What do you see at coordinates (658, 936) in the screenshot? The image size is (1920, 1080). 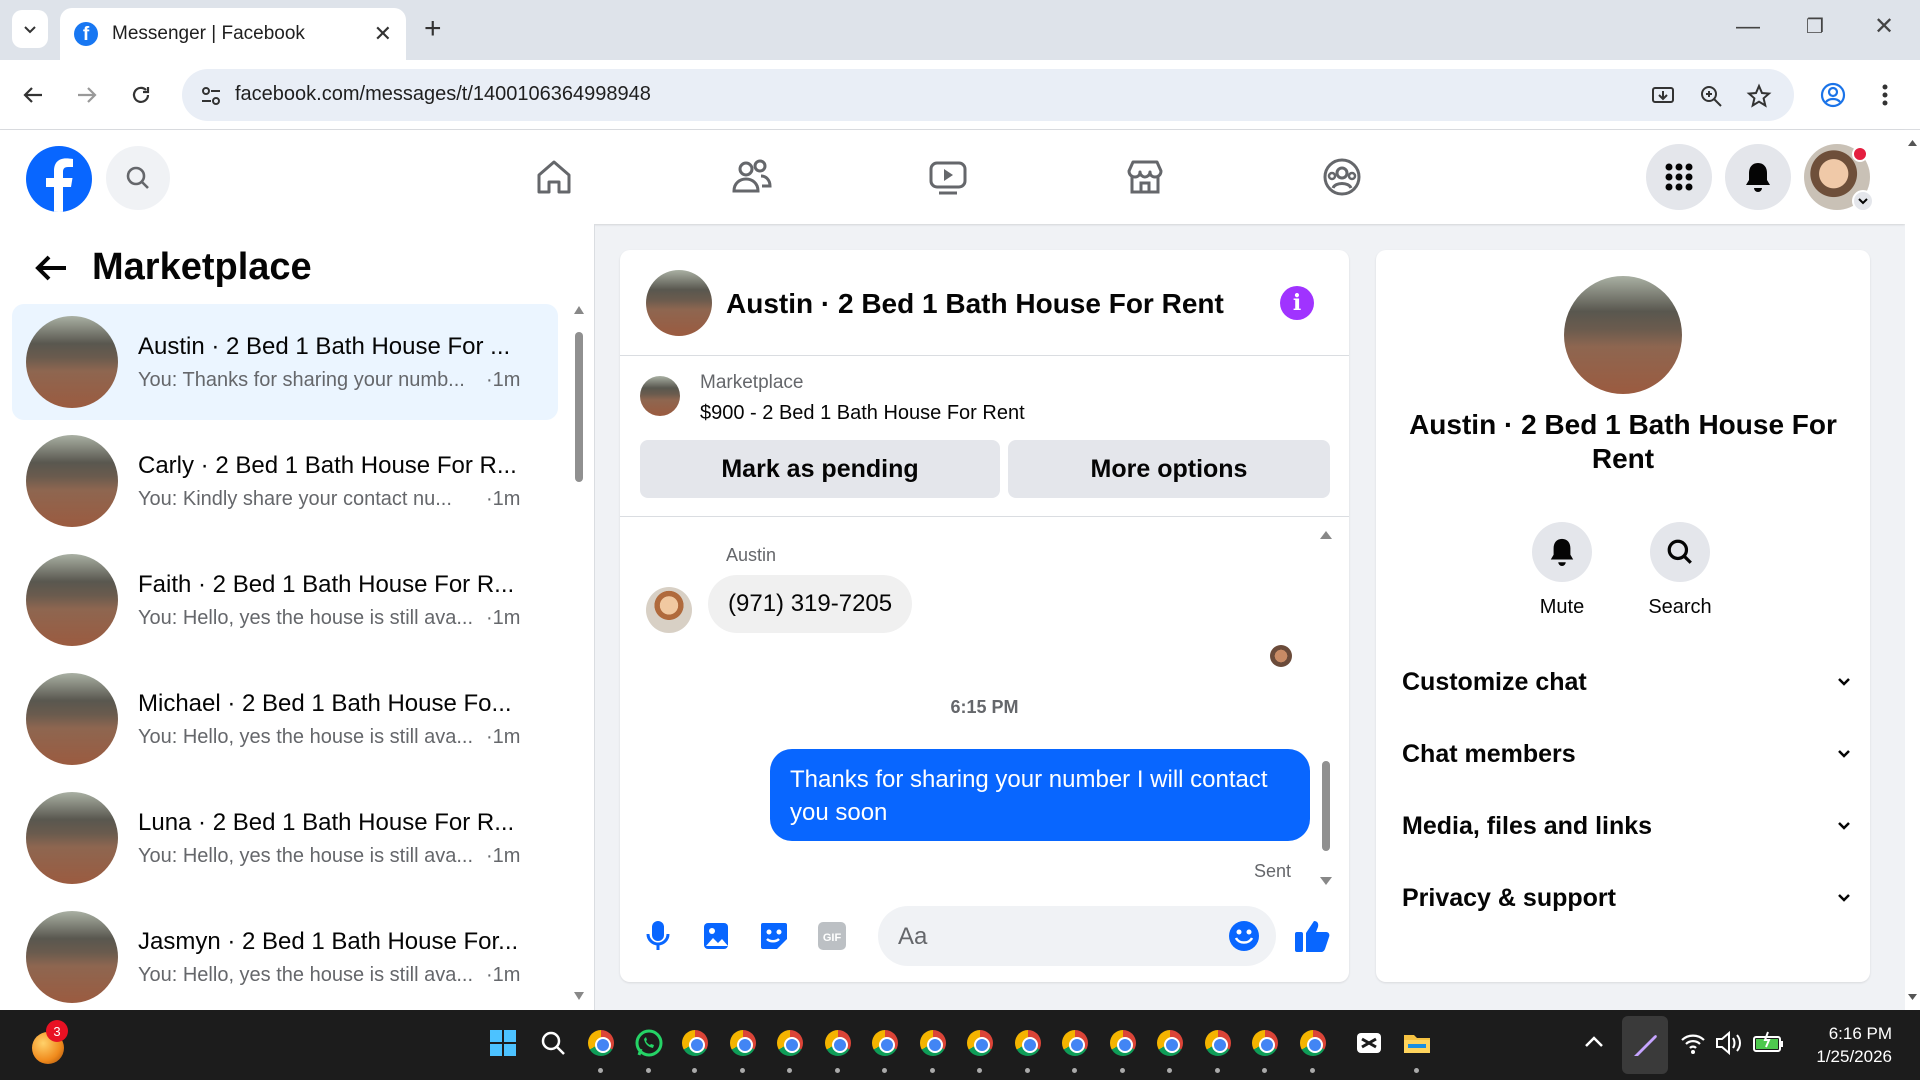 I see `voice-clip-button` at bounding box center [658, 936].